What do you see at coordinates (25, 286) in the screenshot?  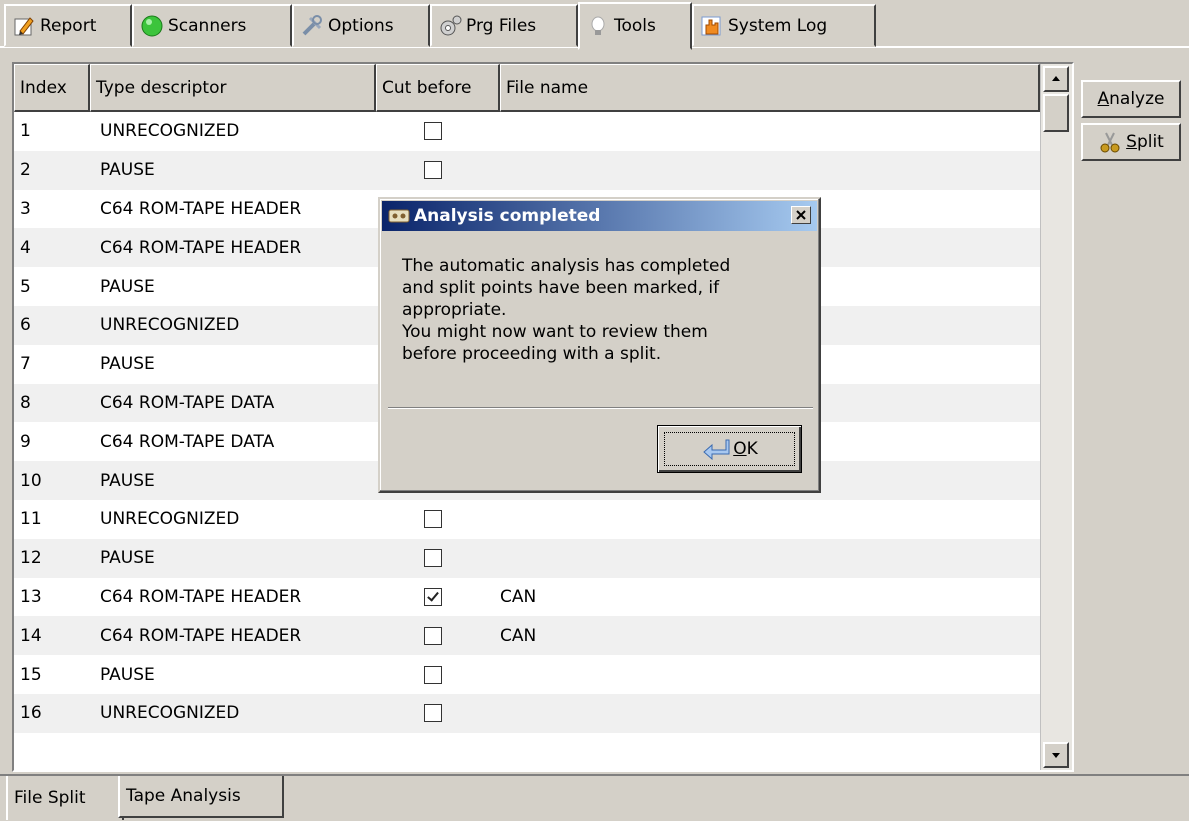 I see `cell-index: 5` at bounding box center [25, 286].